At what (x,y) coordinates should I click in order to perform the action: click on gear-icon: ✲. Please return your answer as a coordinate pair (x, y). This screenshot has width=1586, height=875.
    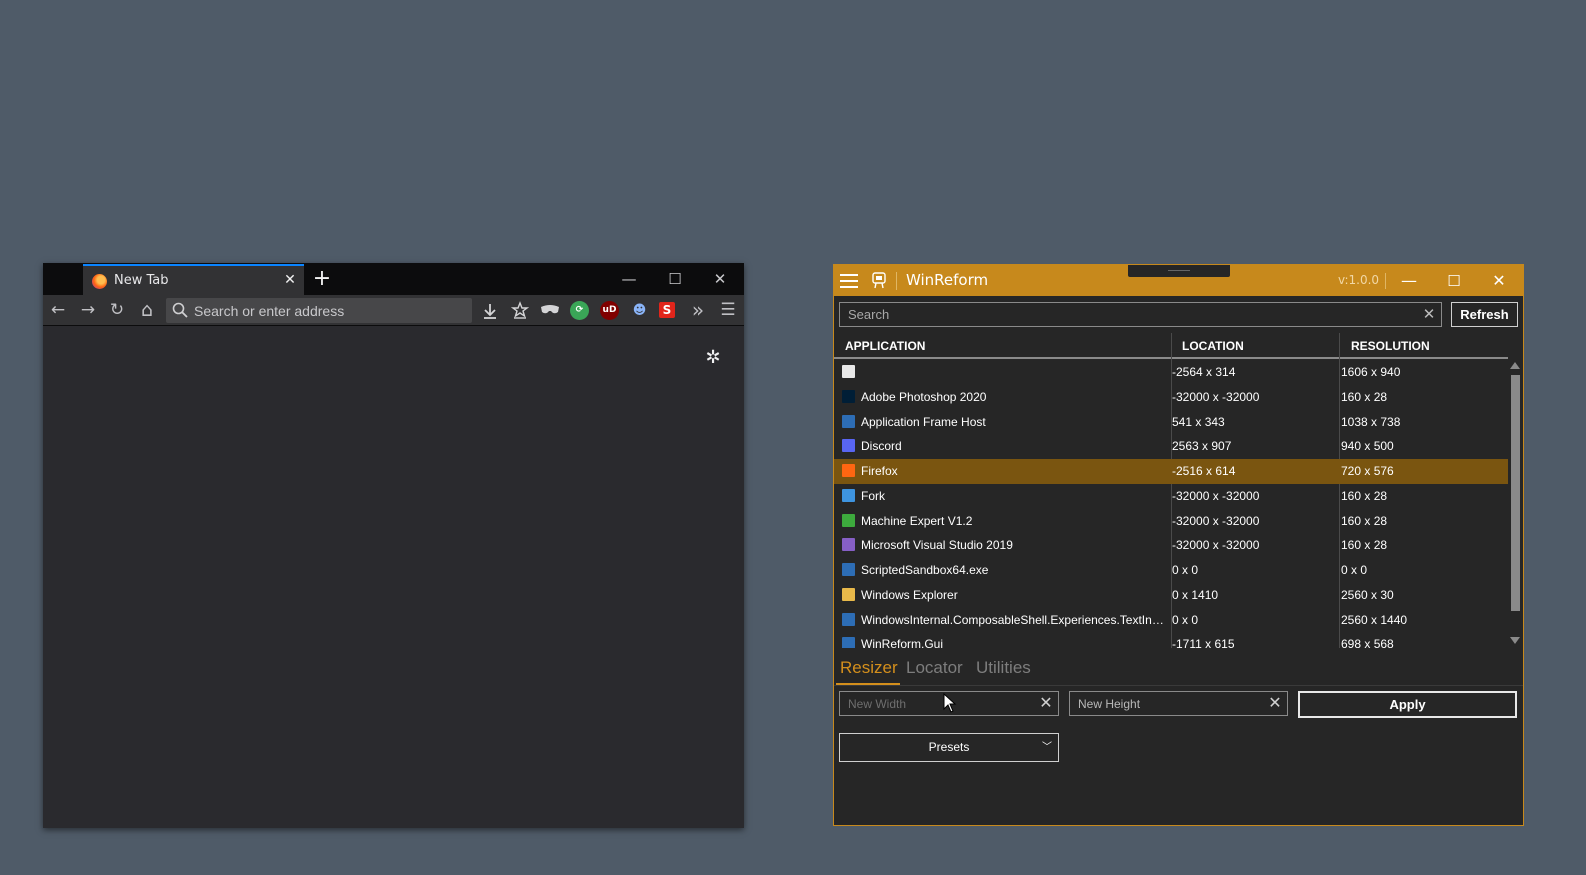
    Looking at the image, I should click on (713, 358).